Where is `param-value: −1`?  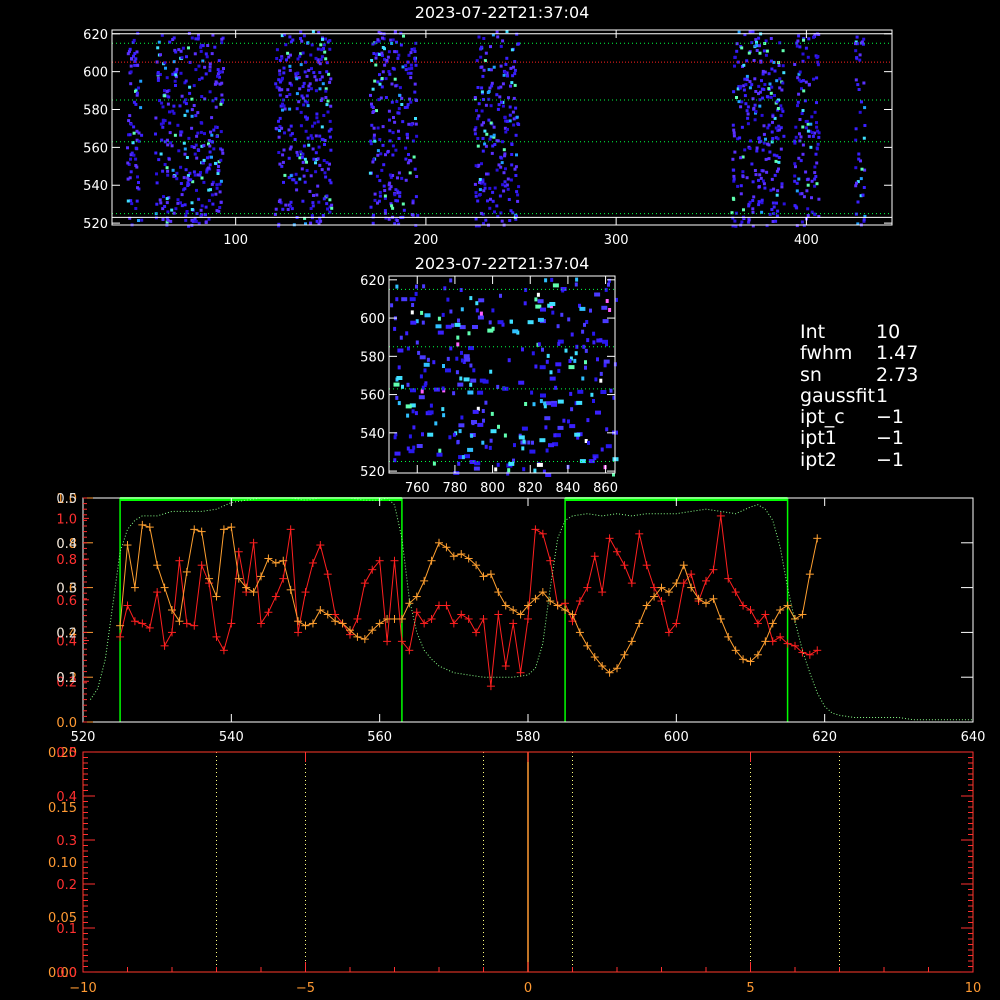
param-value: −1 is located at coordinates (890, 459).